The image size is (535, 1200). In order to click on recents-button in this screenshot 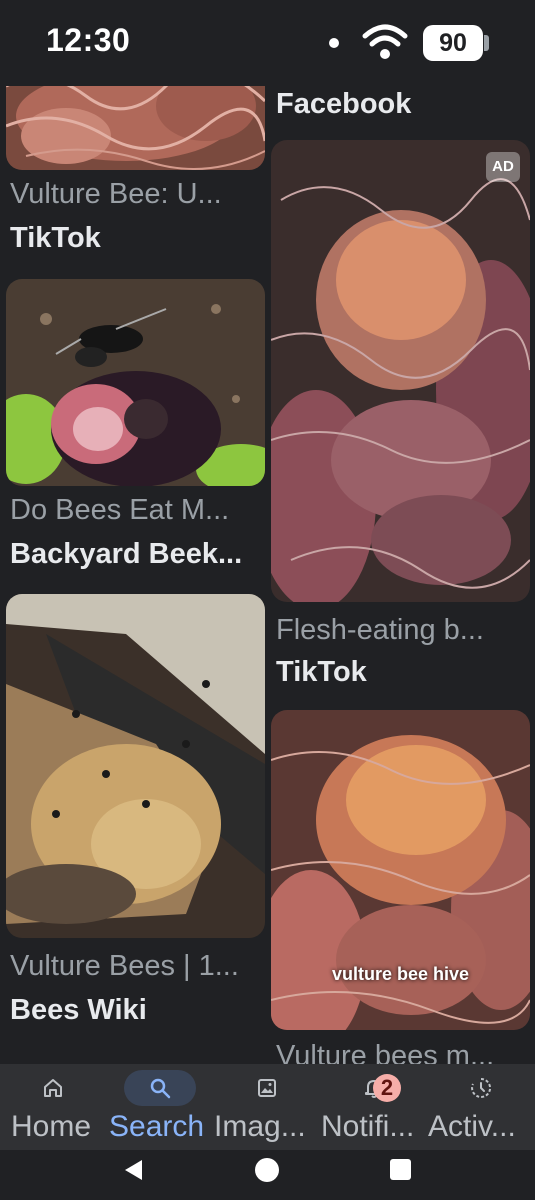, I will do `click(400, 1169)`.